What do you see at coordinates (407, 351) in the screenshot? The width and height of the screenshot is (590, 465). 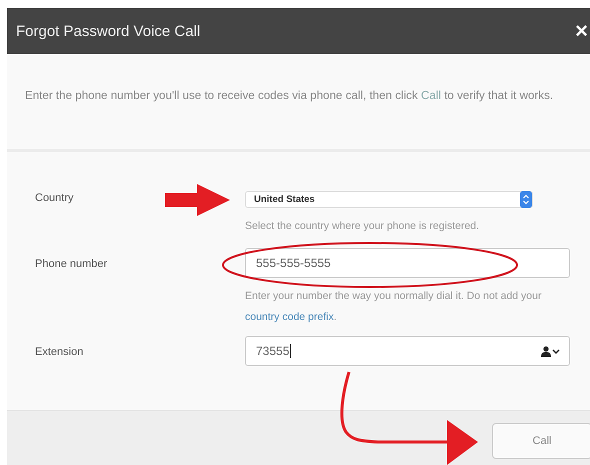 I see `extension-field: 73555` at bounding box center [407, 351].